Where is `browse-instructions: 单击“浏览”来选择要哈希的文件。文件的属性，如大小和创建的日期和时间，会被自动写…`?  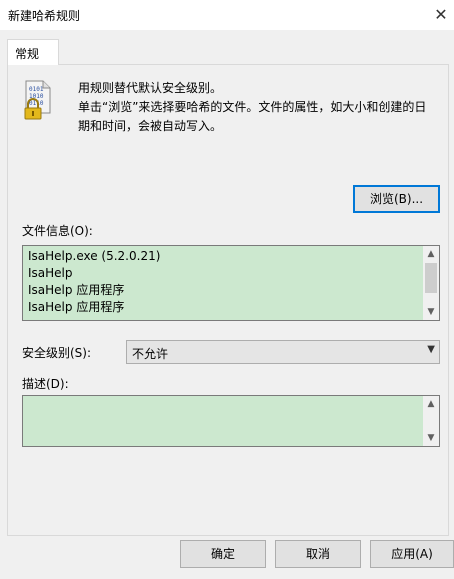 browse-instructions: 单击“浏览”来选择要哈希的文件。文件的属性，如大小和创建的日期和时间，会被自动写… is located at coordinates (252, 116).